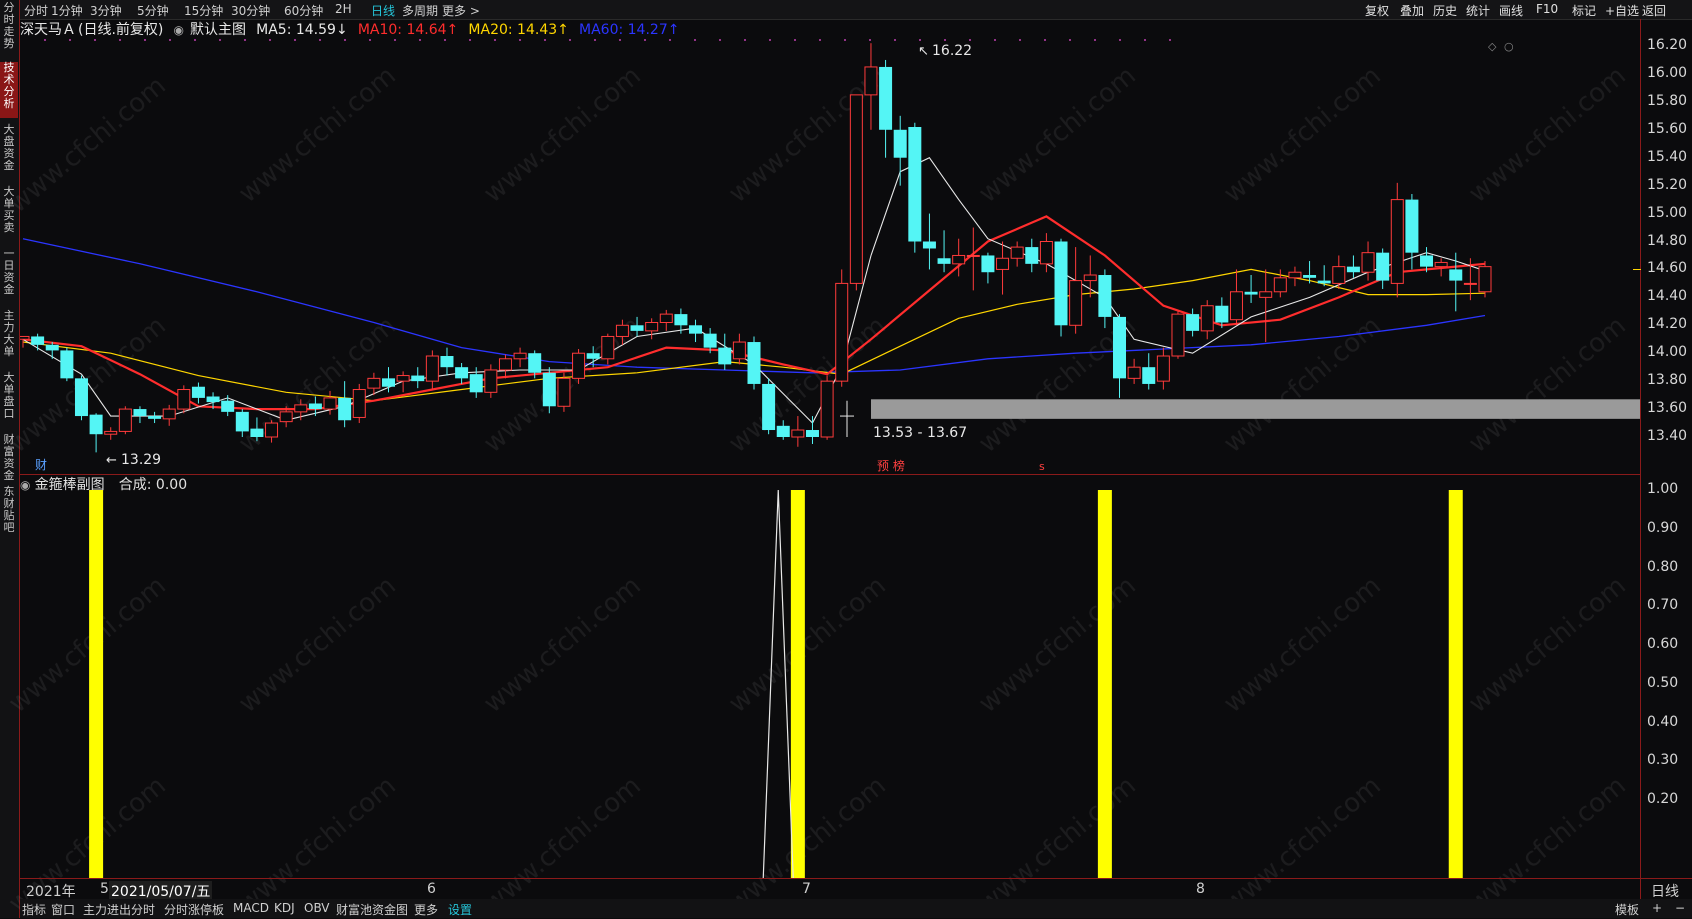  I want to click on period-tab-0: 分时, so click(36, 10).